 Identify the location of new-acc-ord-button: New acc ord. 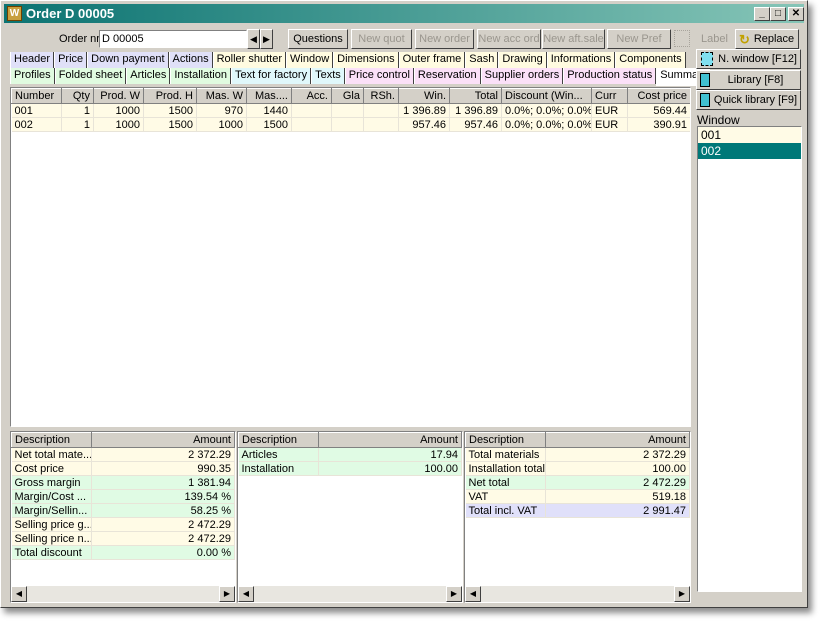
(509, 39).